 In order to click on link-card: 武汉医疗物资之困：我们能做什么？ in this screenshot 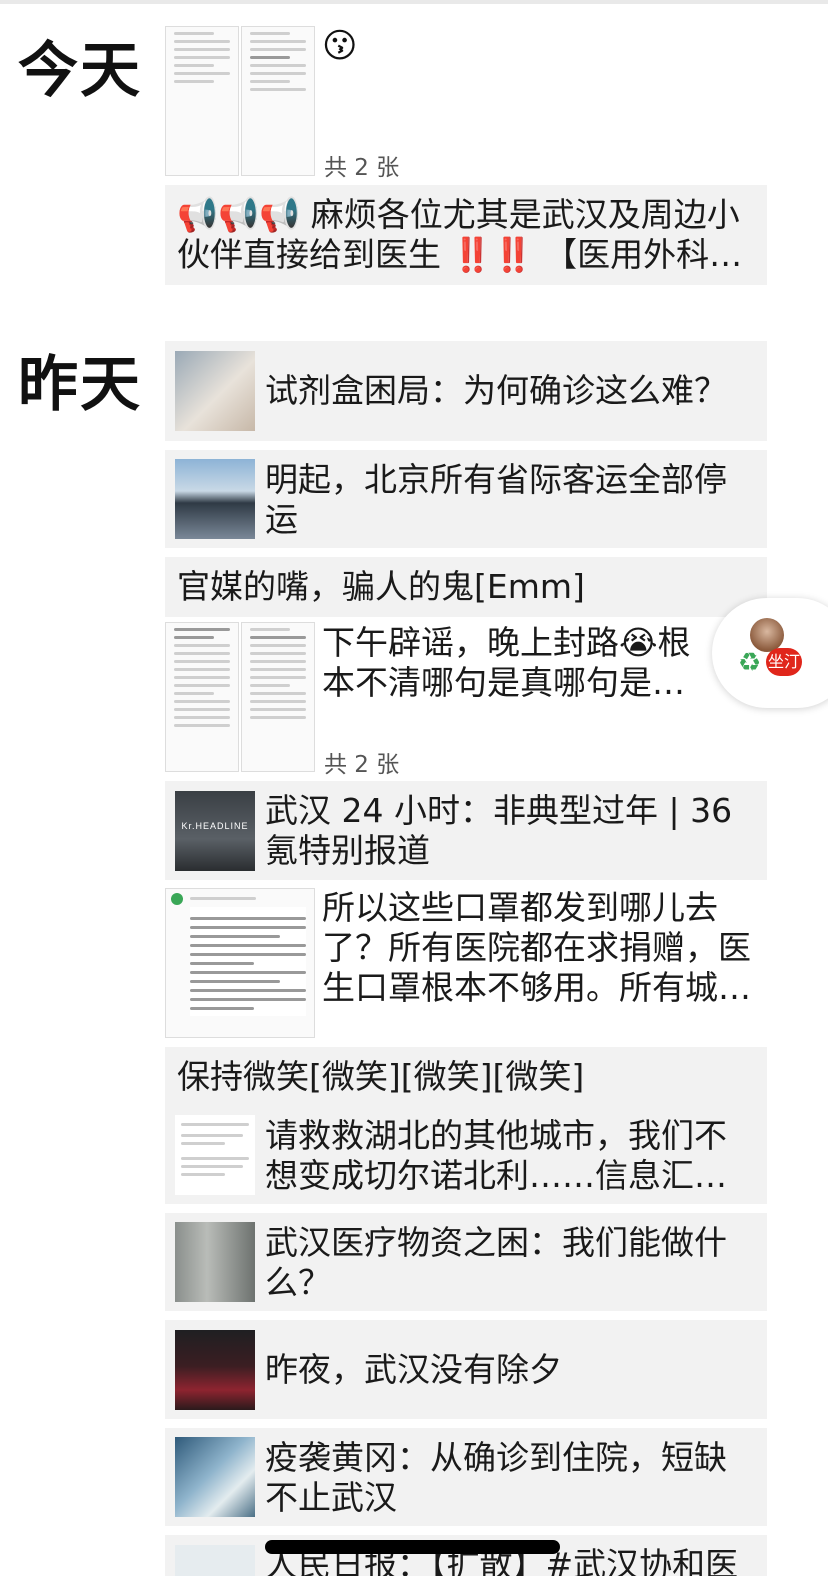, I will do `click(466, 1262)`.